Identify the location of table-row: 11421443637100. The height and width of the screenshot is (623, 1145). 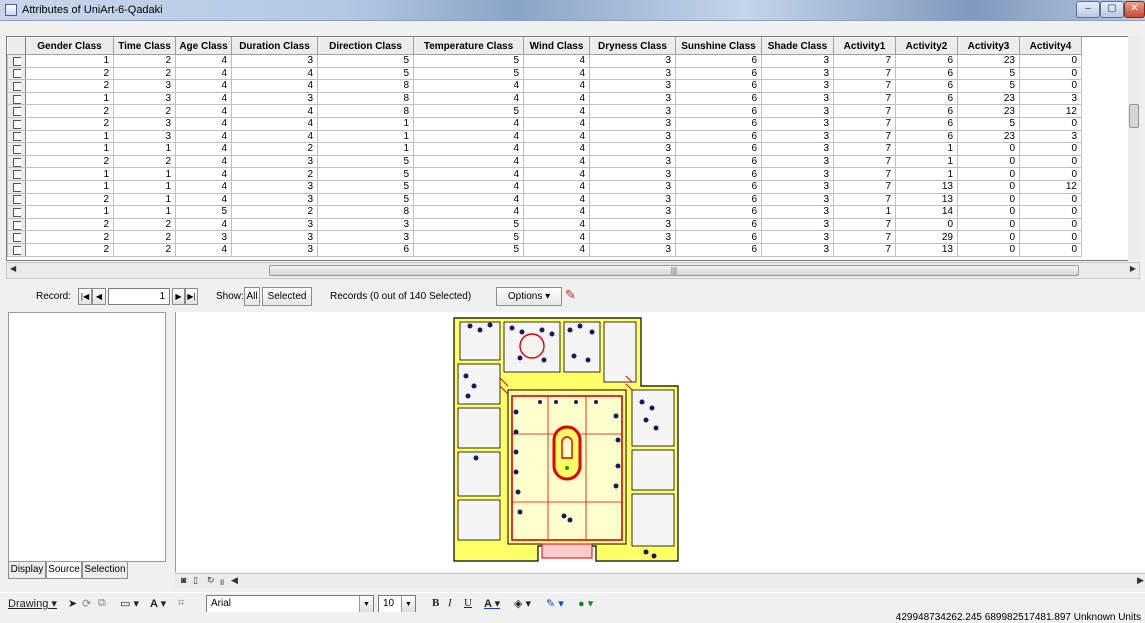
(544, 149).